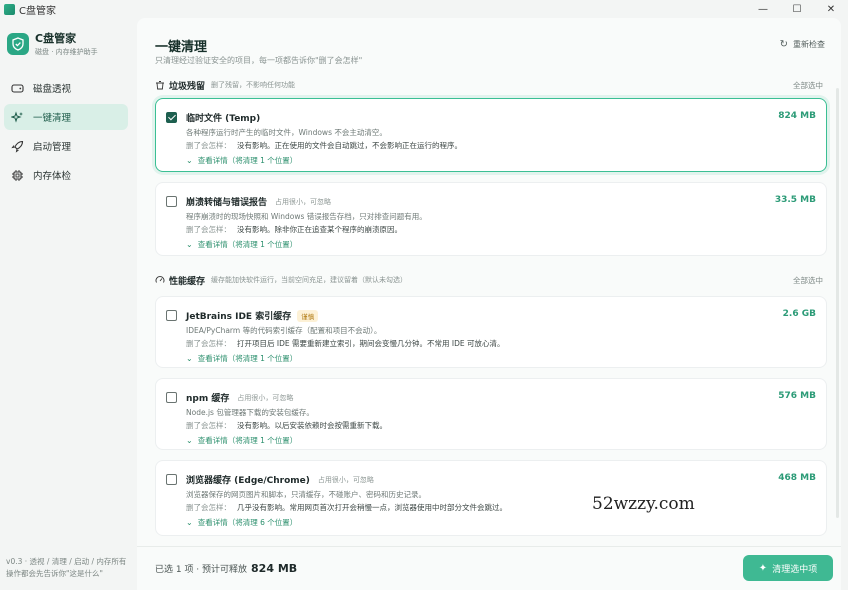 This screenshot has height=590, width=848. I want to click on section-title: 垃圾残留, so click(187, 86).